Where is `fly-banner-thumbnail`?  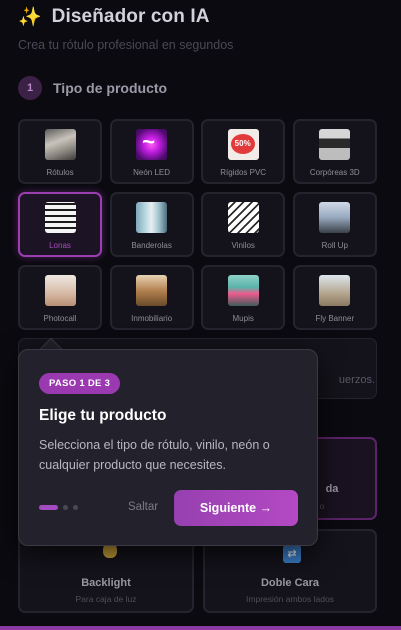 fly-banner-thumbnail is located at coordinates (335, 290).